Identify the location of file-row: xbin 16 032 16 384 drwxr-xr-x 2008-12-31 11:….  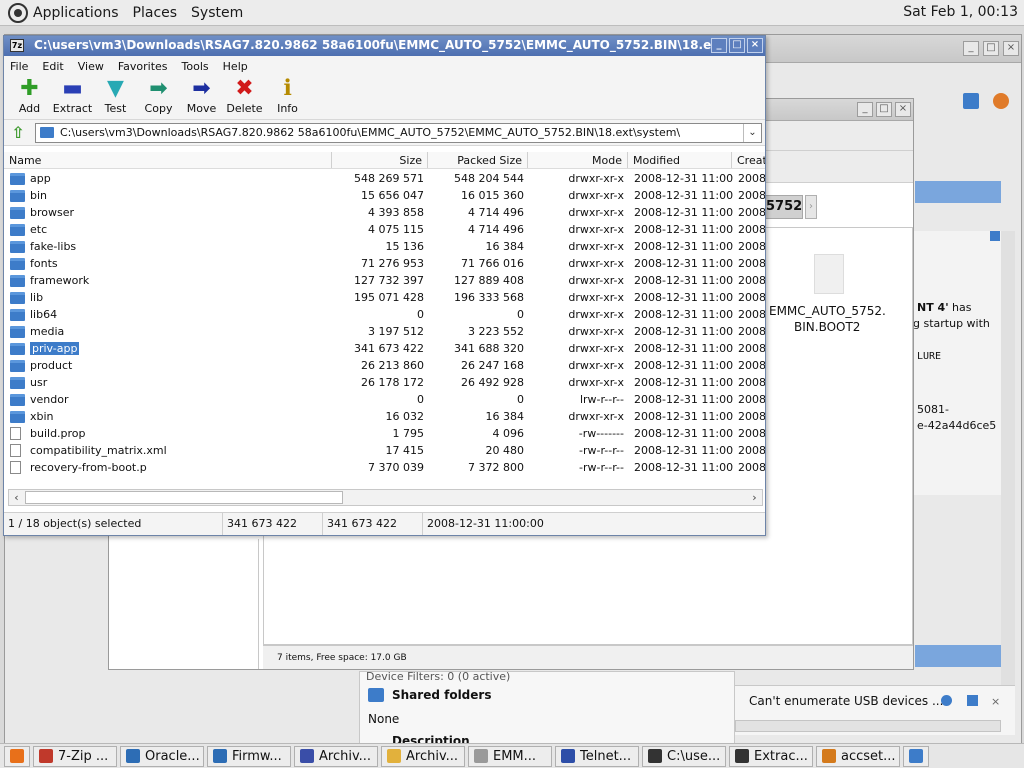
(384, 416).